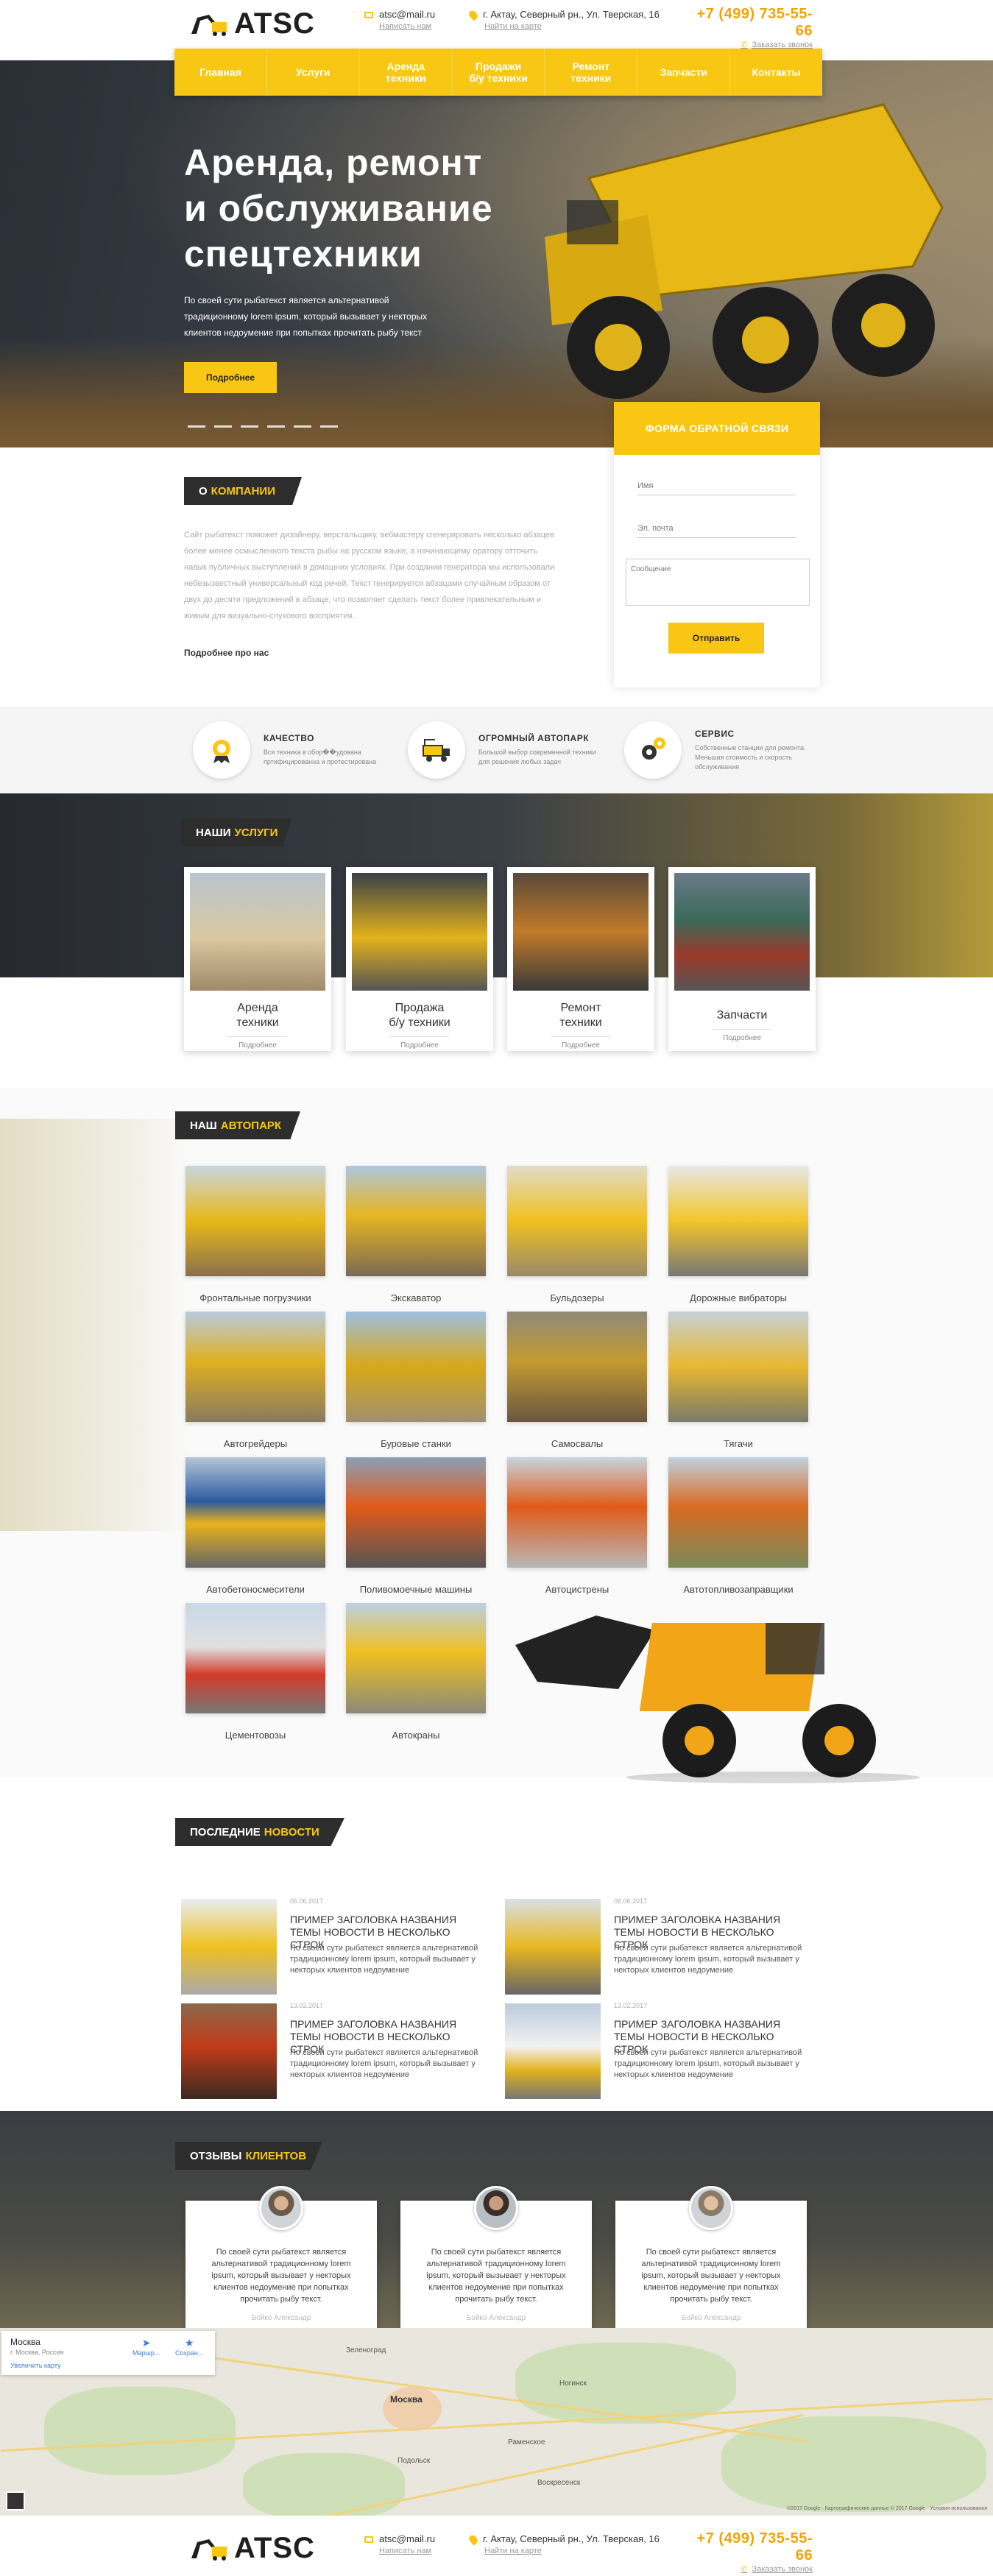 The width and height of the screenshot is (993, 2576). I want to click on call-request-link: ✆ Заказать звонок, so click(751, 2569).